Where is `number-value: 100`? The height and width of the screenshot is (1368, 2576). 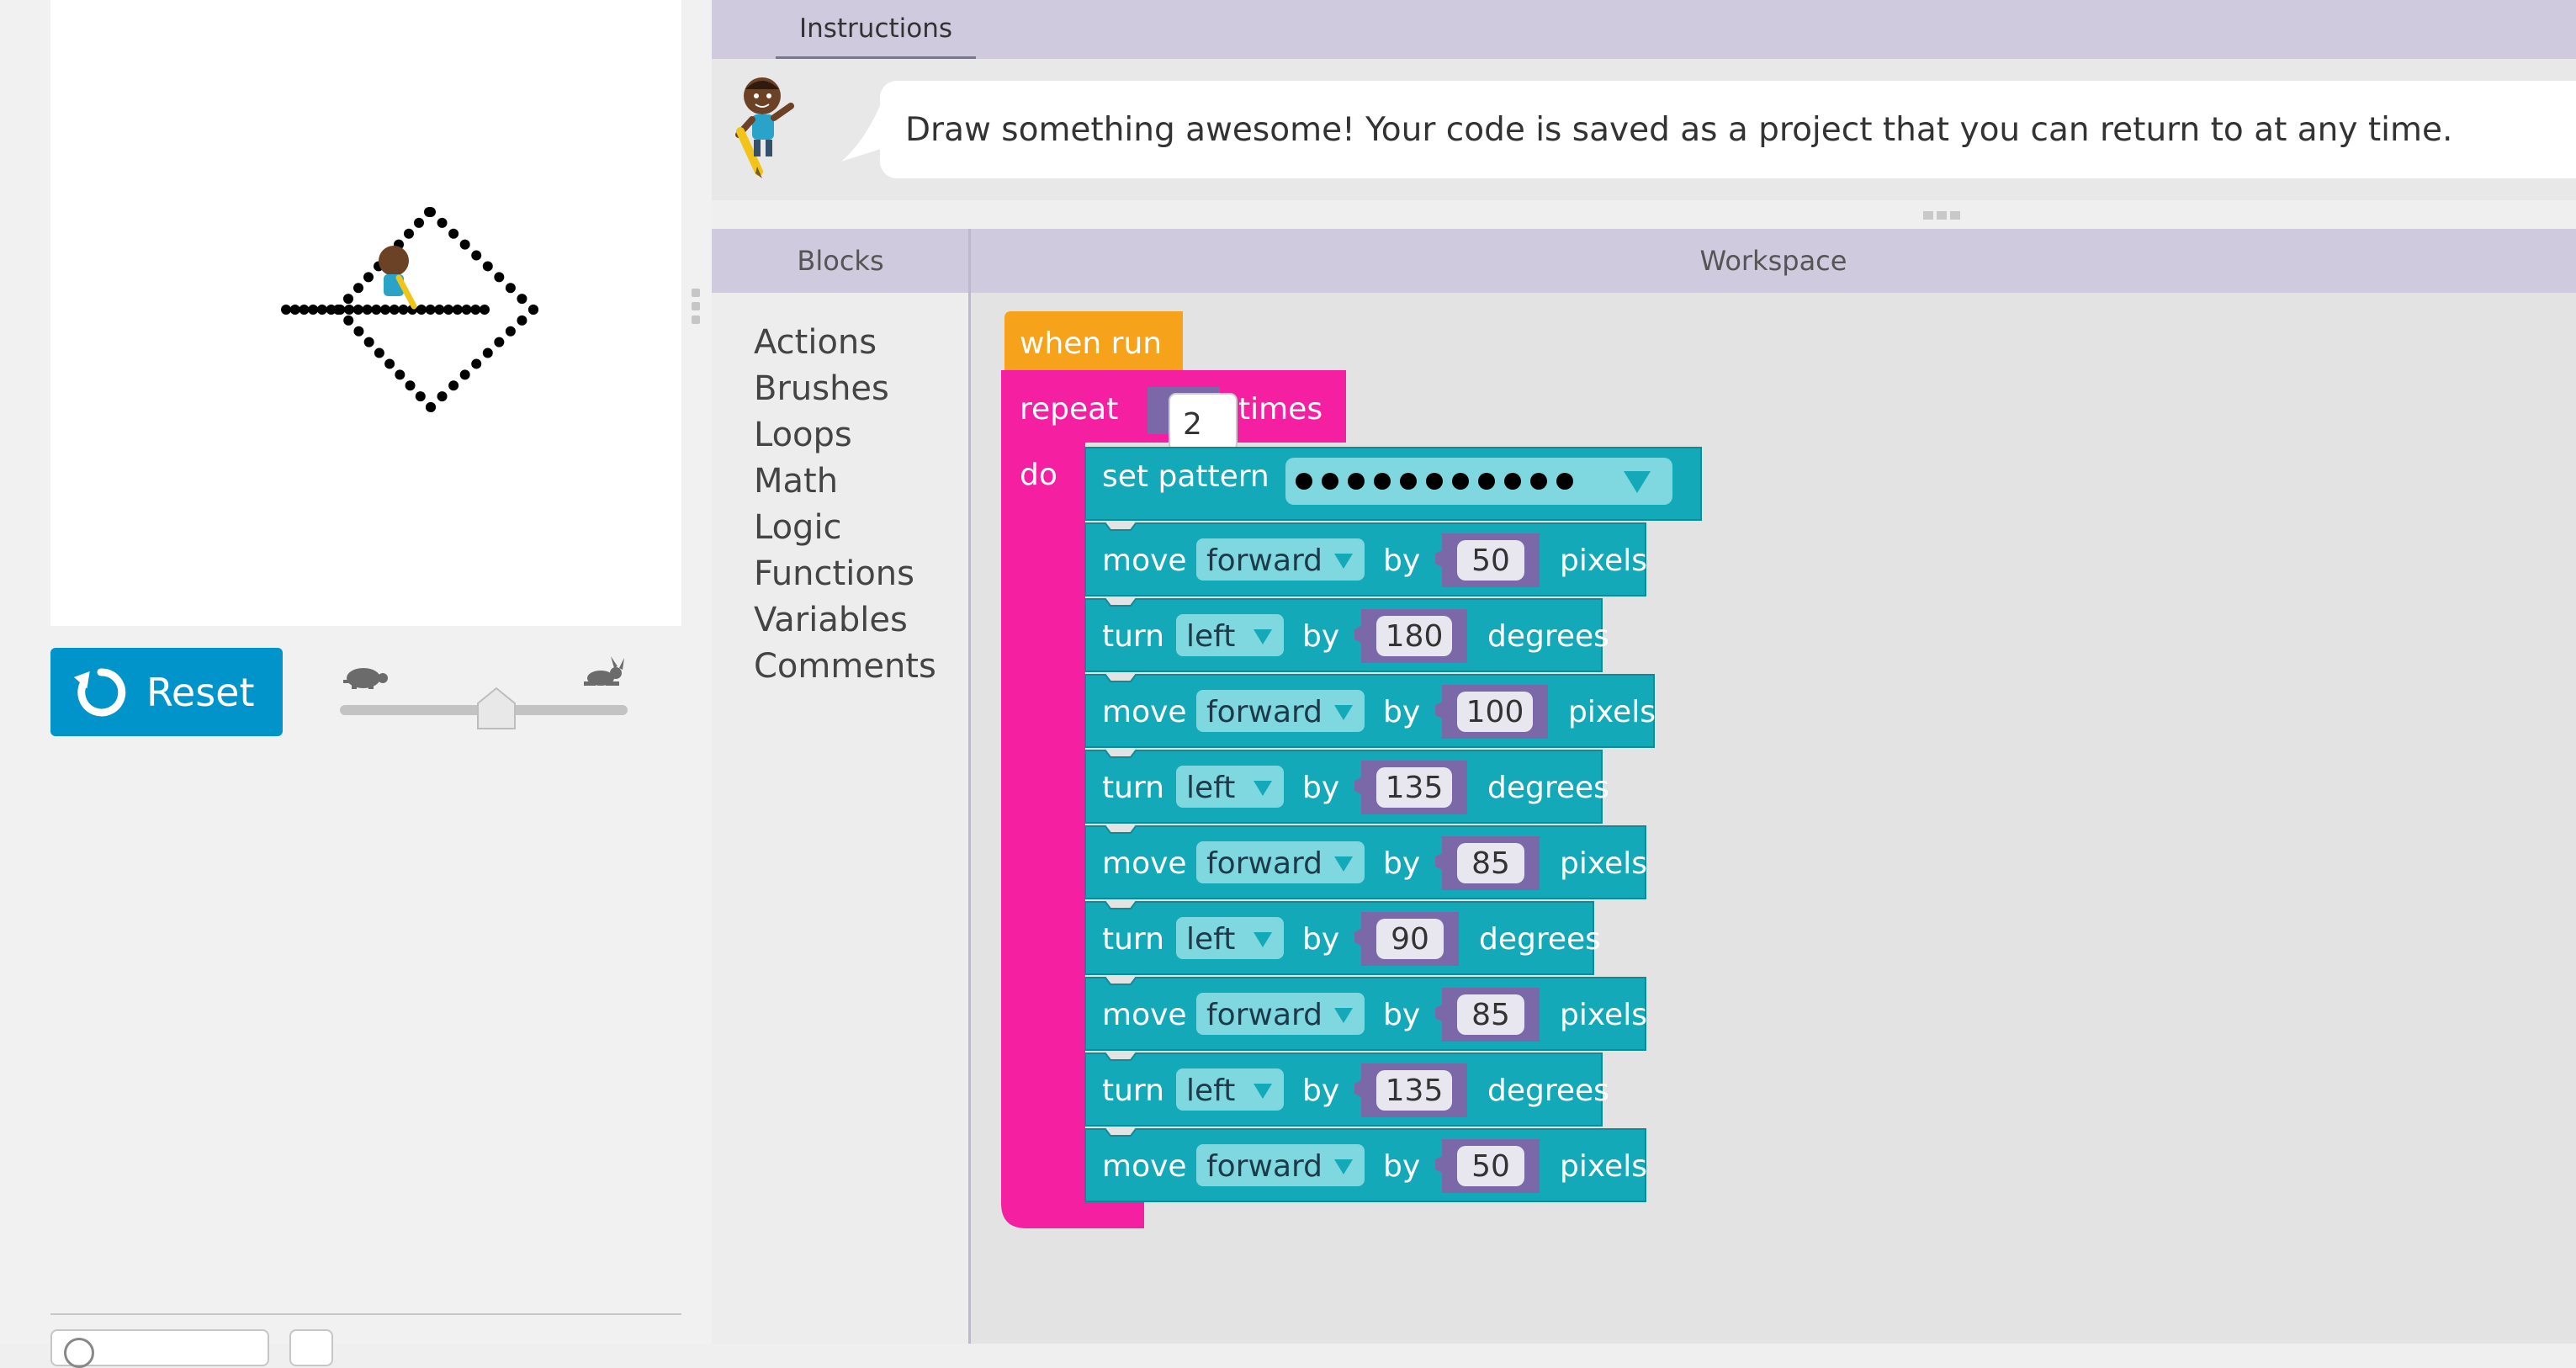
number-value: 100 is located at coordinates (1495, 712).